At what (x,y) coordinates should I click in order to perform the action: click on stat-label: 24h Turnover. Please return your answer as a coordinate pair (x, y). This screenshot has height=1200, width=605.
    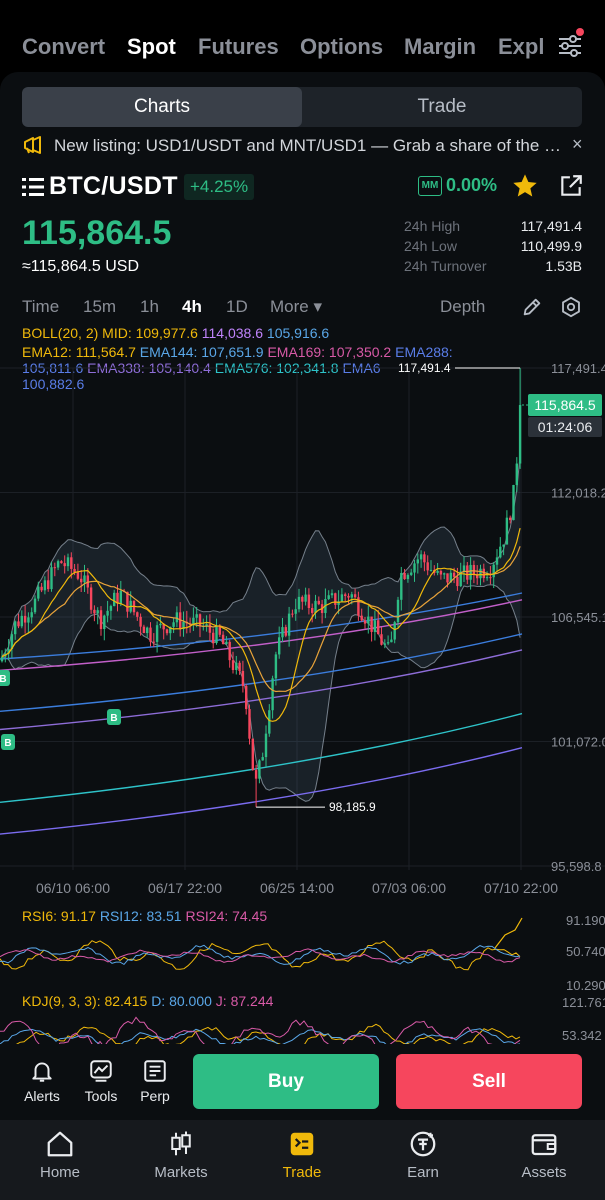
    Looking at the image, I should click on (445, 266).